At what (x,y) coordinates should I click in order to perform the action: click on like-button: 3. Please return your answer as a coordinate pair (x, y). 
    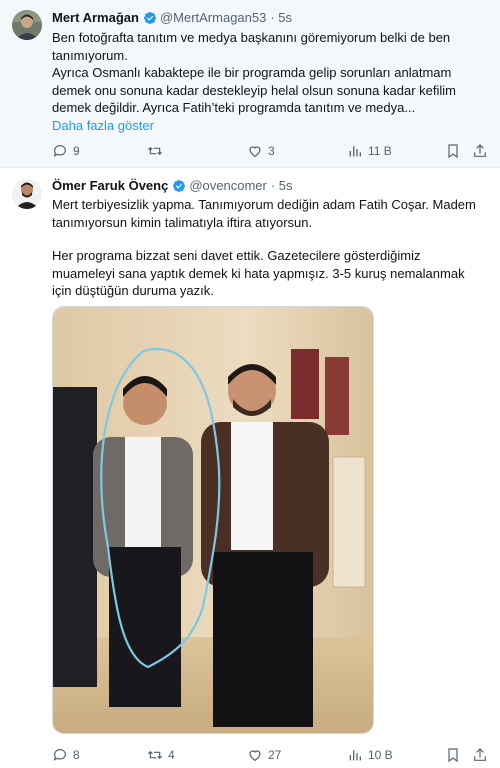
    Looking at the image, I should click on (261, 151).